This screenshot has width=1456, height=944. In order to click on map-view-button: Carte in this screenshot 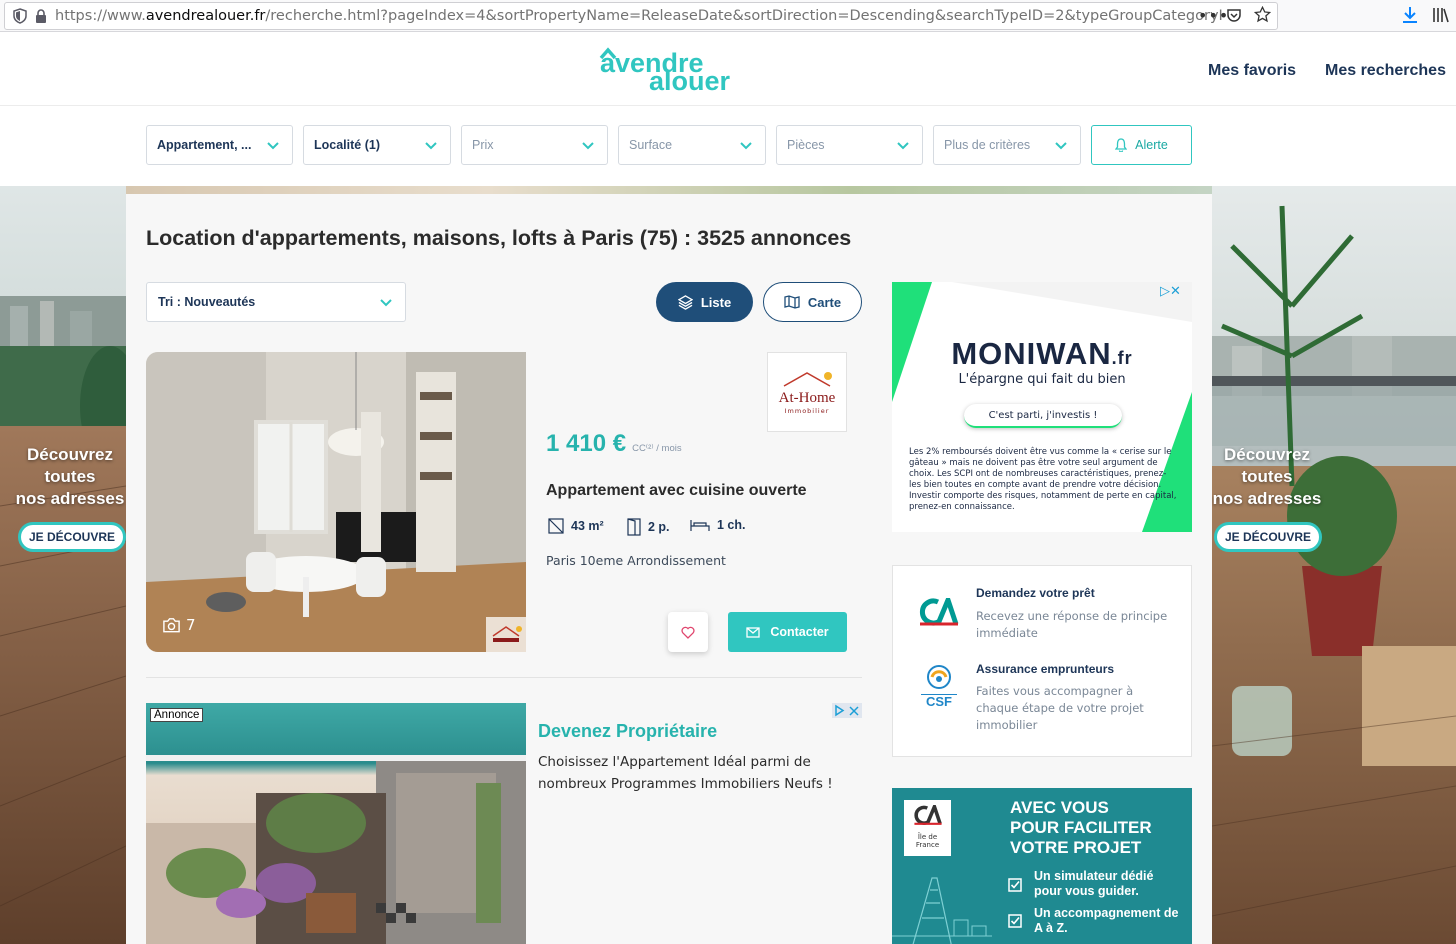, I will do `click(812, 302)`.